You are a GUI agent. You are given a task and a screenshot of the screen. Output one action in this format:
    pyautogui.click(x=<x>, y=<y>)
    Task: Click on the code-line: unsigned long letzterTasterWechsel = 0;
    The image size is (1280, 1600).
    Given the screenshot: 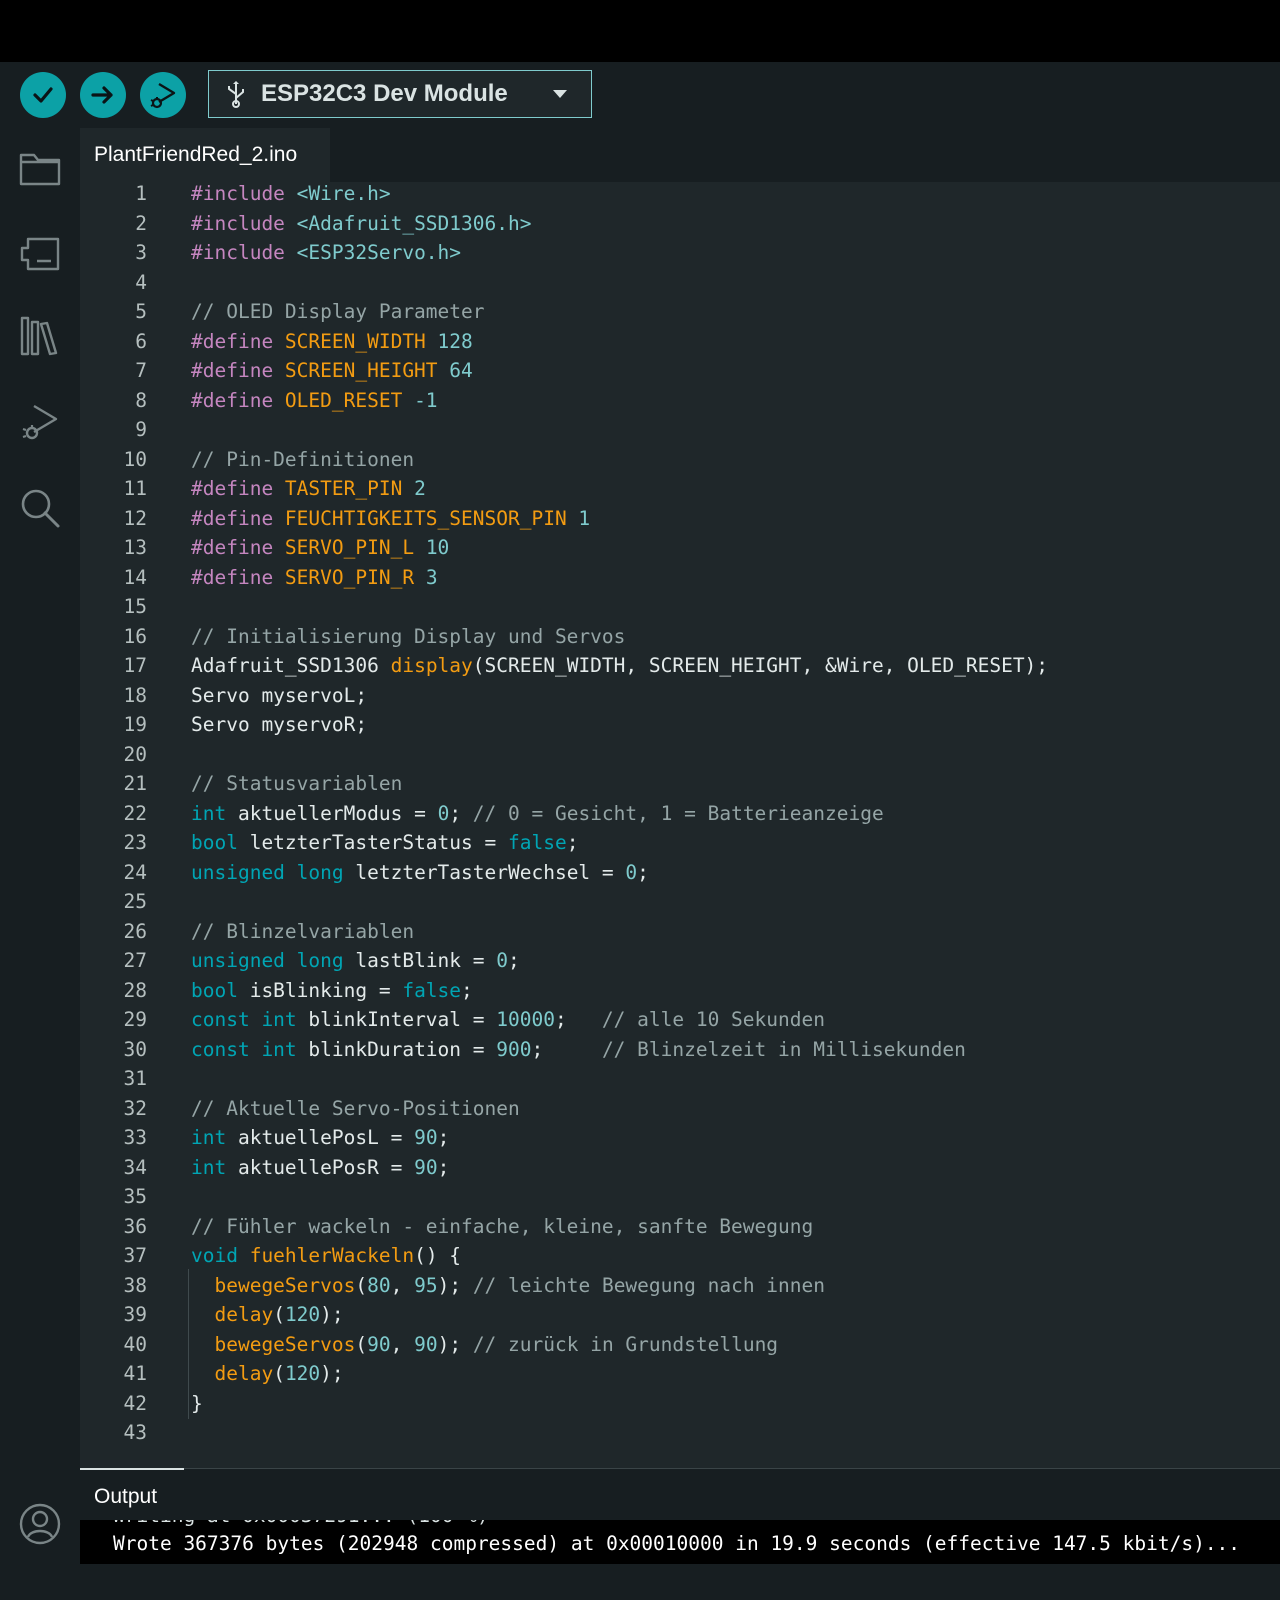 What is the action you would take?
    pyautogui.click(x=420, y=873)
    